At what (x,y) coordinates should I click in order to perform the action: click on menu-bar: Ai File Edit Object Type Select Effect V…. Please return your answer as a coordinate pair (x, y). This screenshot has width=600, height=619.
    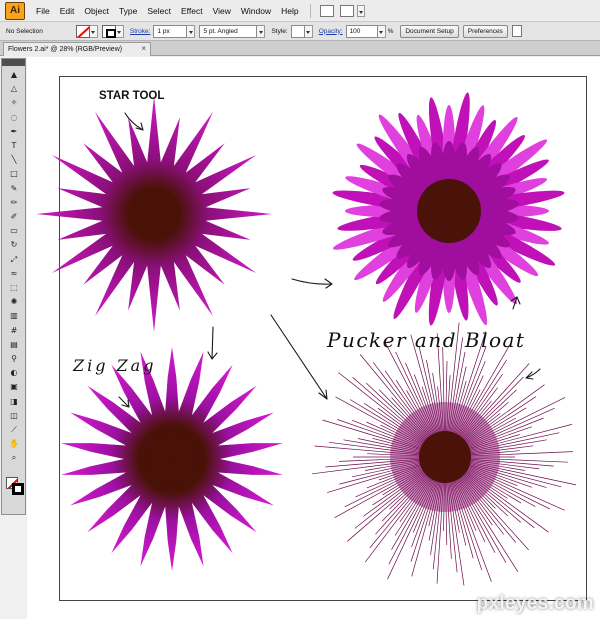
    Looking at the image, I should click on (300, 11).